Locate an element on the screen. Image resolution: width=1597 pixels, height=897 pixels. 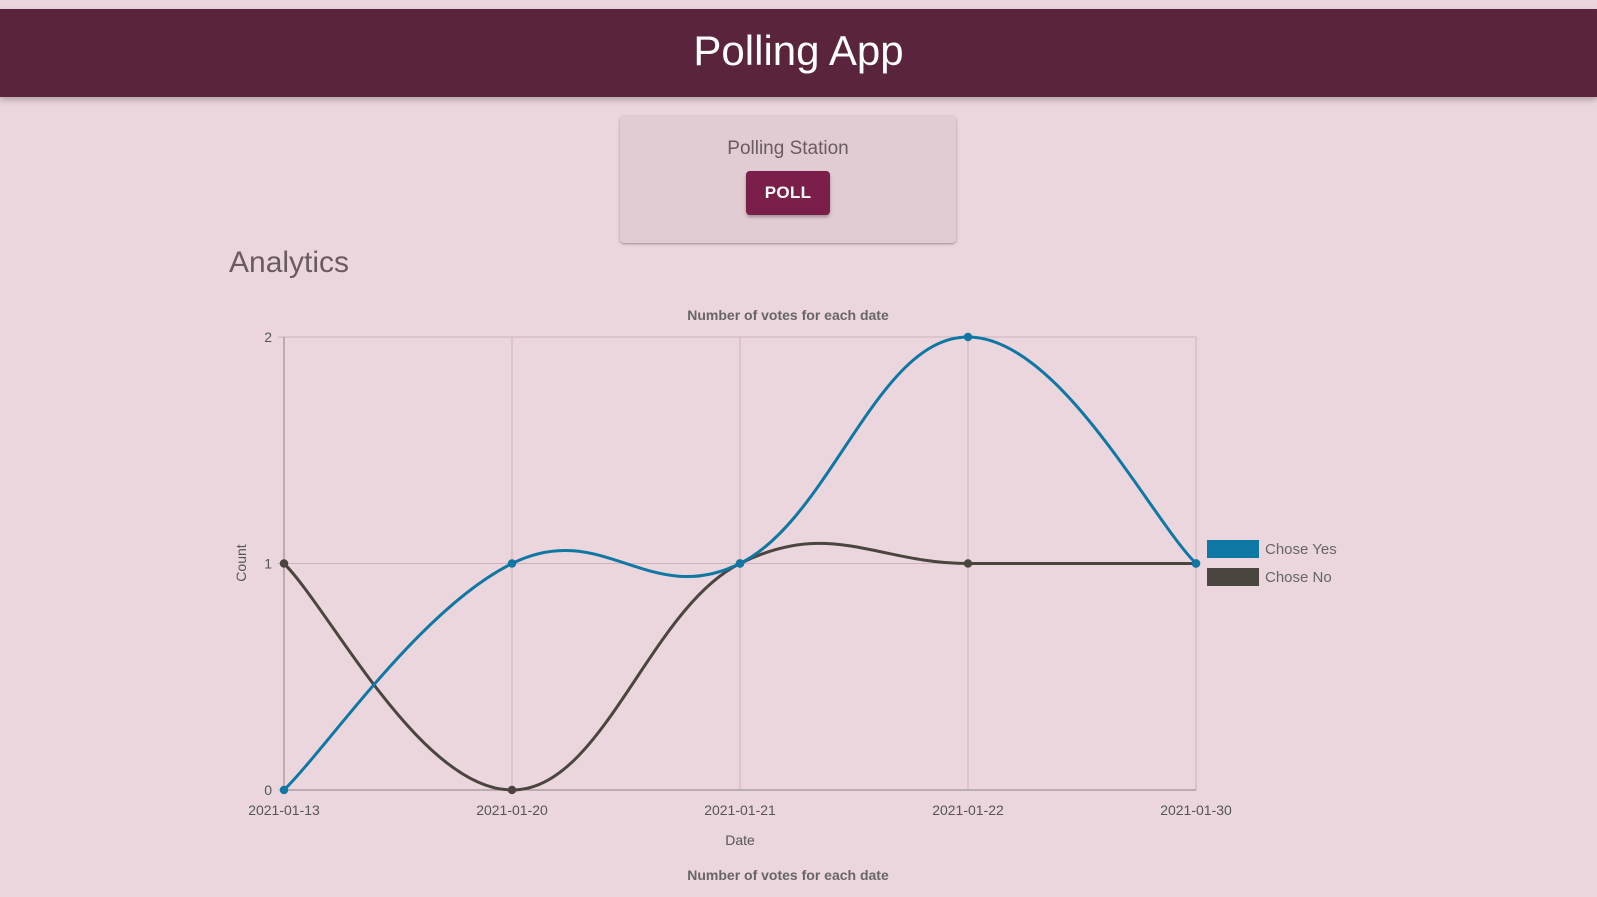
legend-swatch-chose-yes is located at coordinates (1233, 549).